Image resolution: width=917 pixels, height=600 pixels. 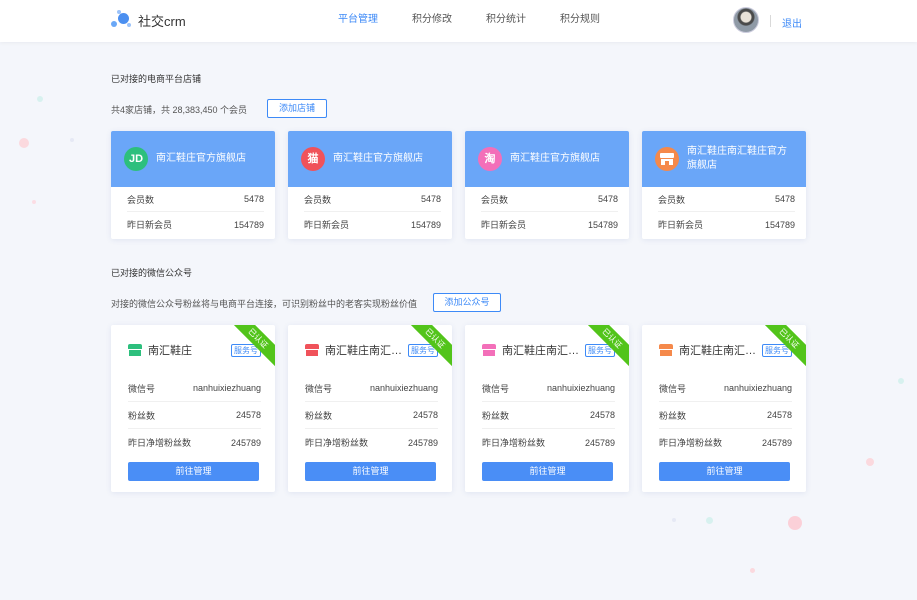 I want to click on nav-item-points-stats: 积分统计, so click(x=506, y=21).